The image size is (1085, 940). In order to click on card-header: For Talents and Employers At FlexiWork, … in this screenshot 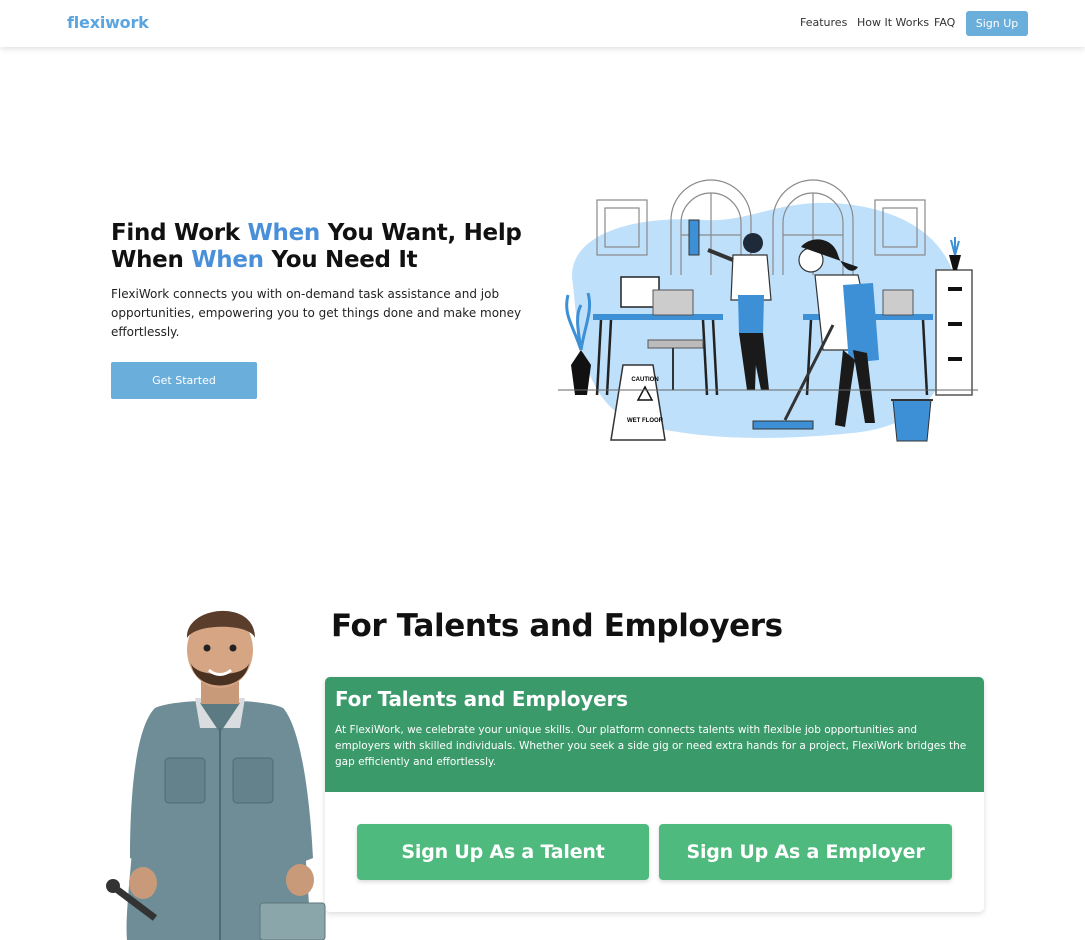, I will do `click(654, 734)`.